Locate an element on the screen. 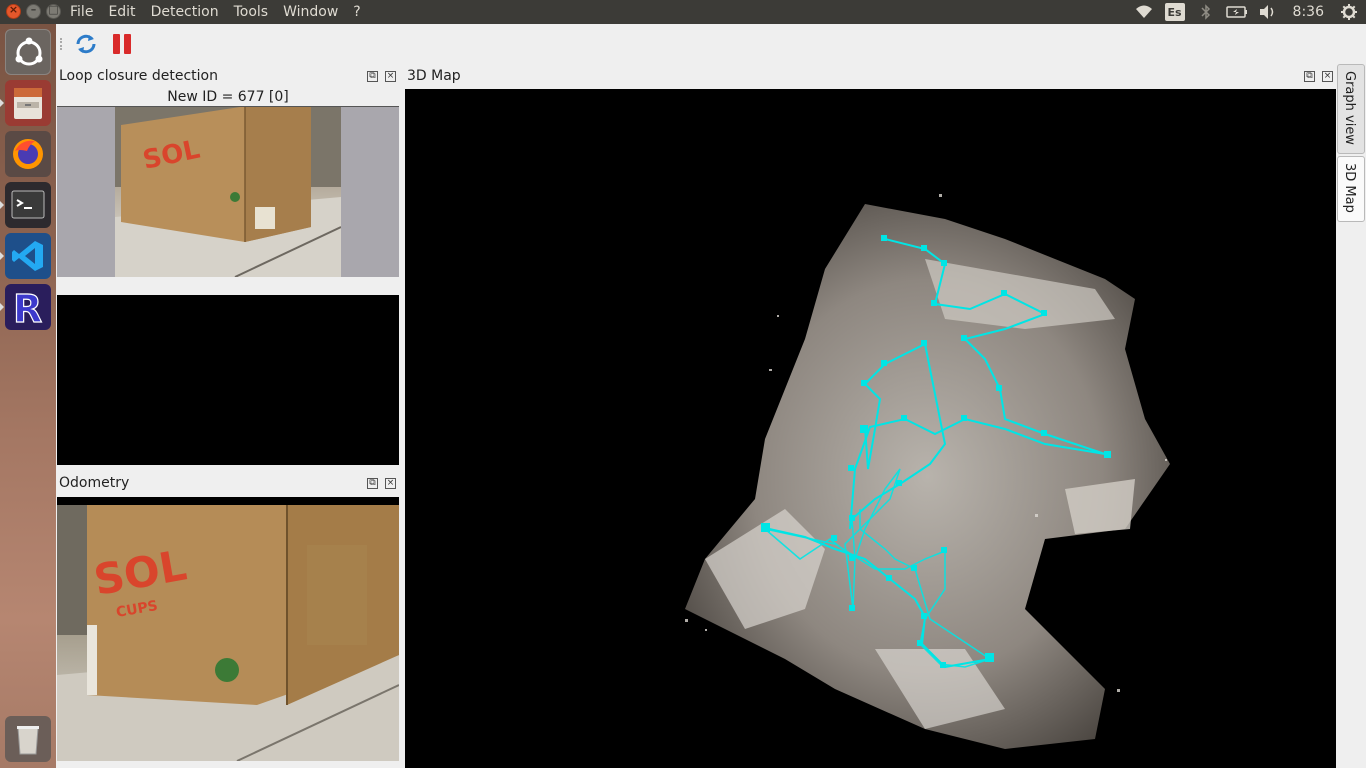  pause-button is located at coordinates (122, 44).